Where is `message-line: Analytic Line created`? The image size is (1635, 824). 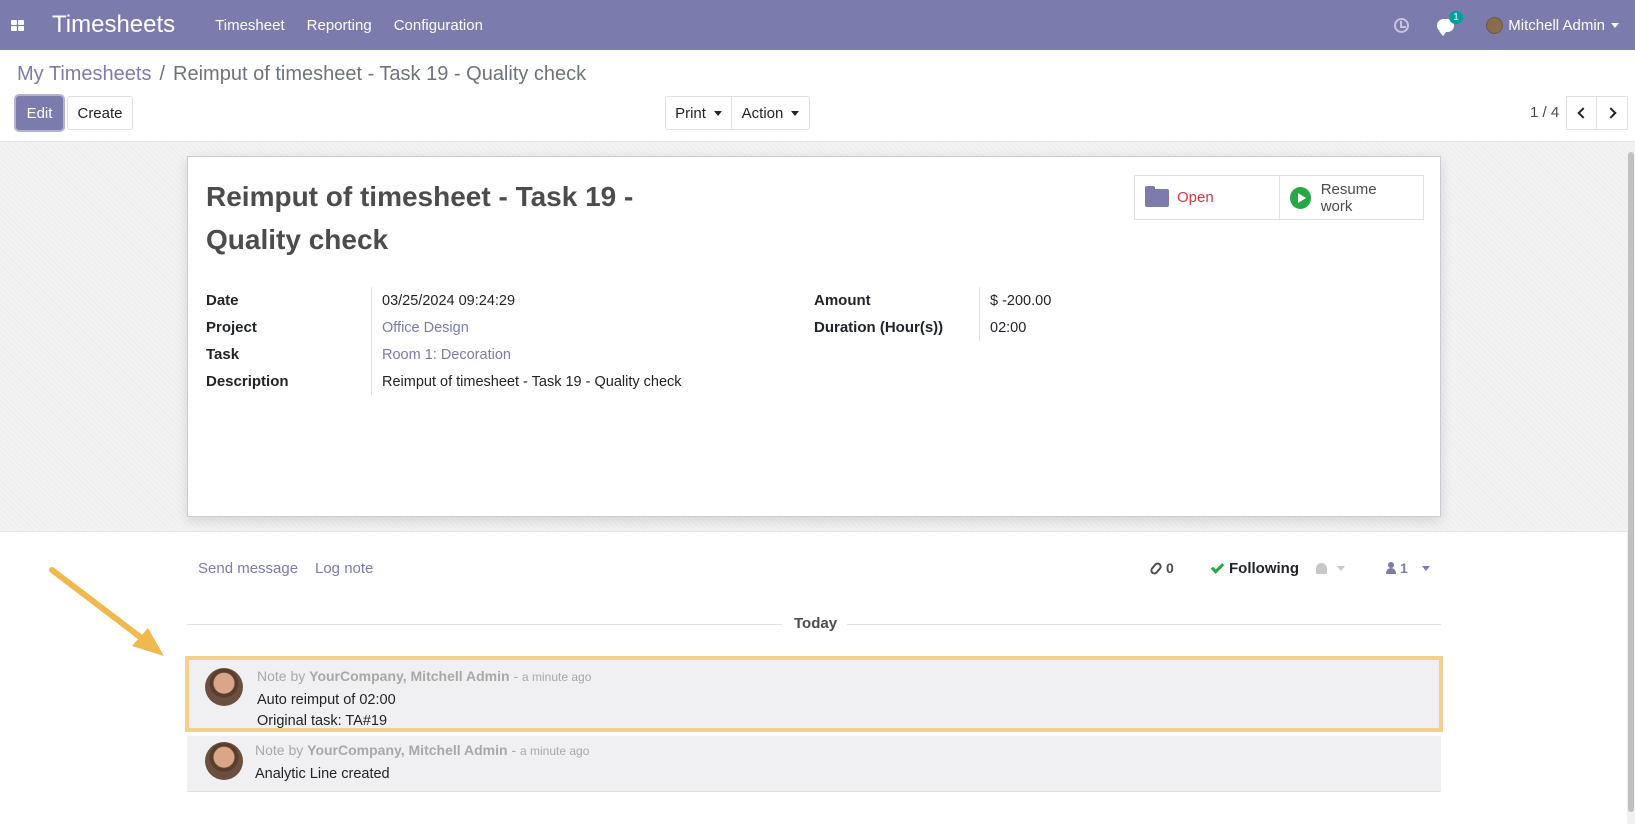
message-line: Analytic Line created is located at coordinates (322, 774).